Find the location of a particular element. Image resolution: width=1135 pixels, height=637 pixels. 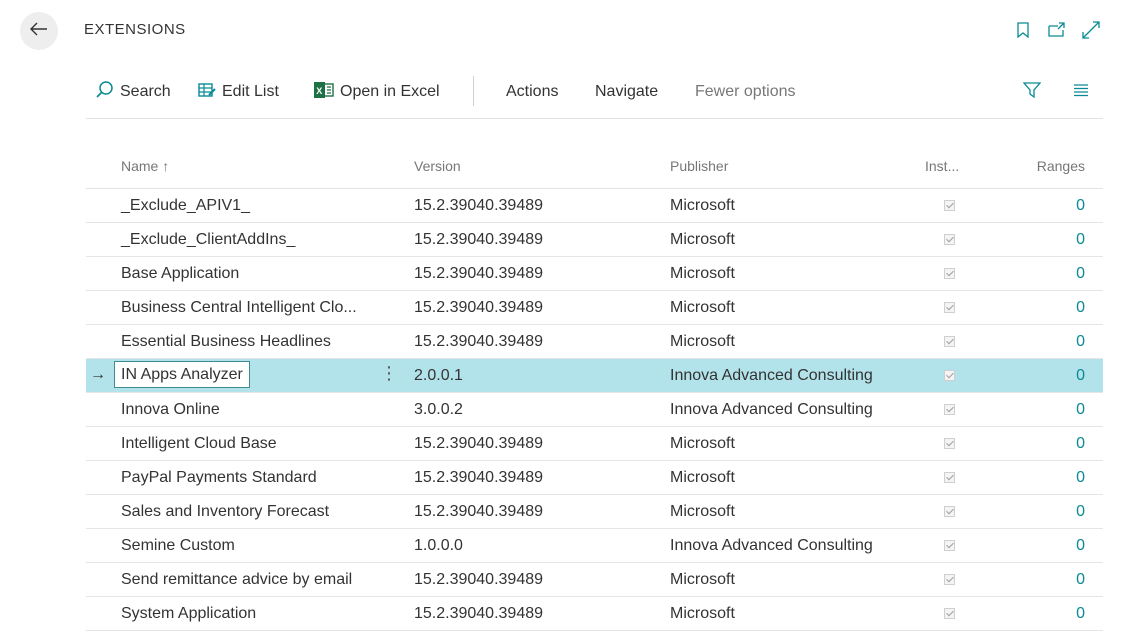

toolbar-divider is located at coordinates (473, 91).